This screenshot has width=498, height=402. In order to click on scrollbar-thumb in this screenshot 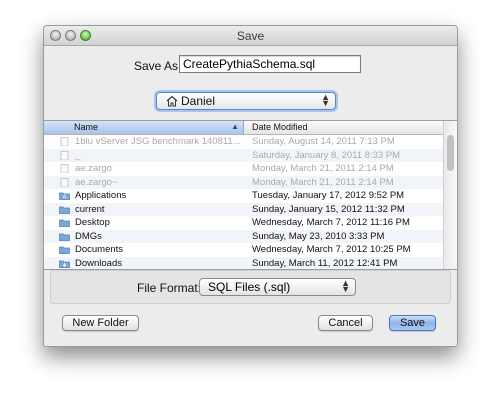, I will do `click(450, 153)`.